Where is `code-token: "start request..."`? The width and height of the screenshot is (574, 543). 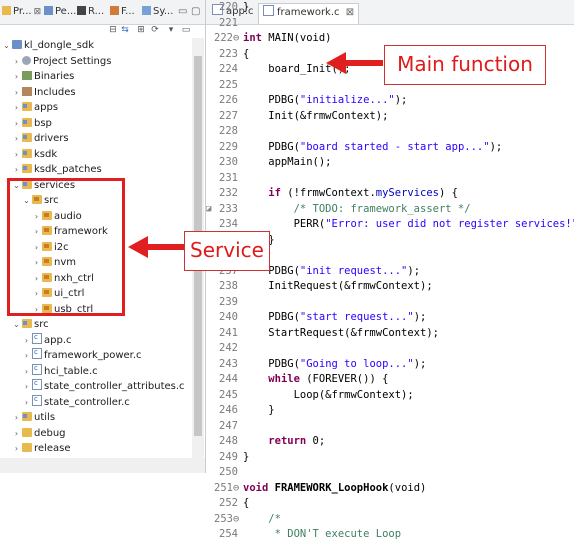
code-token: "start request..." is located at coordinates (356, 317).